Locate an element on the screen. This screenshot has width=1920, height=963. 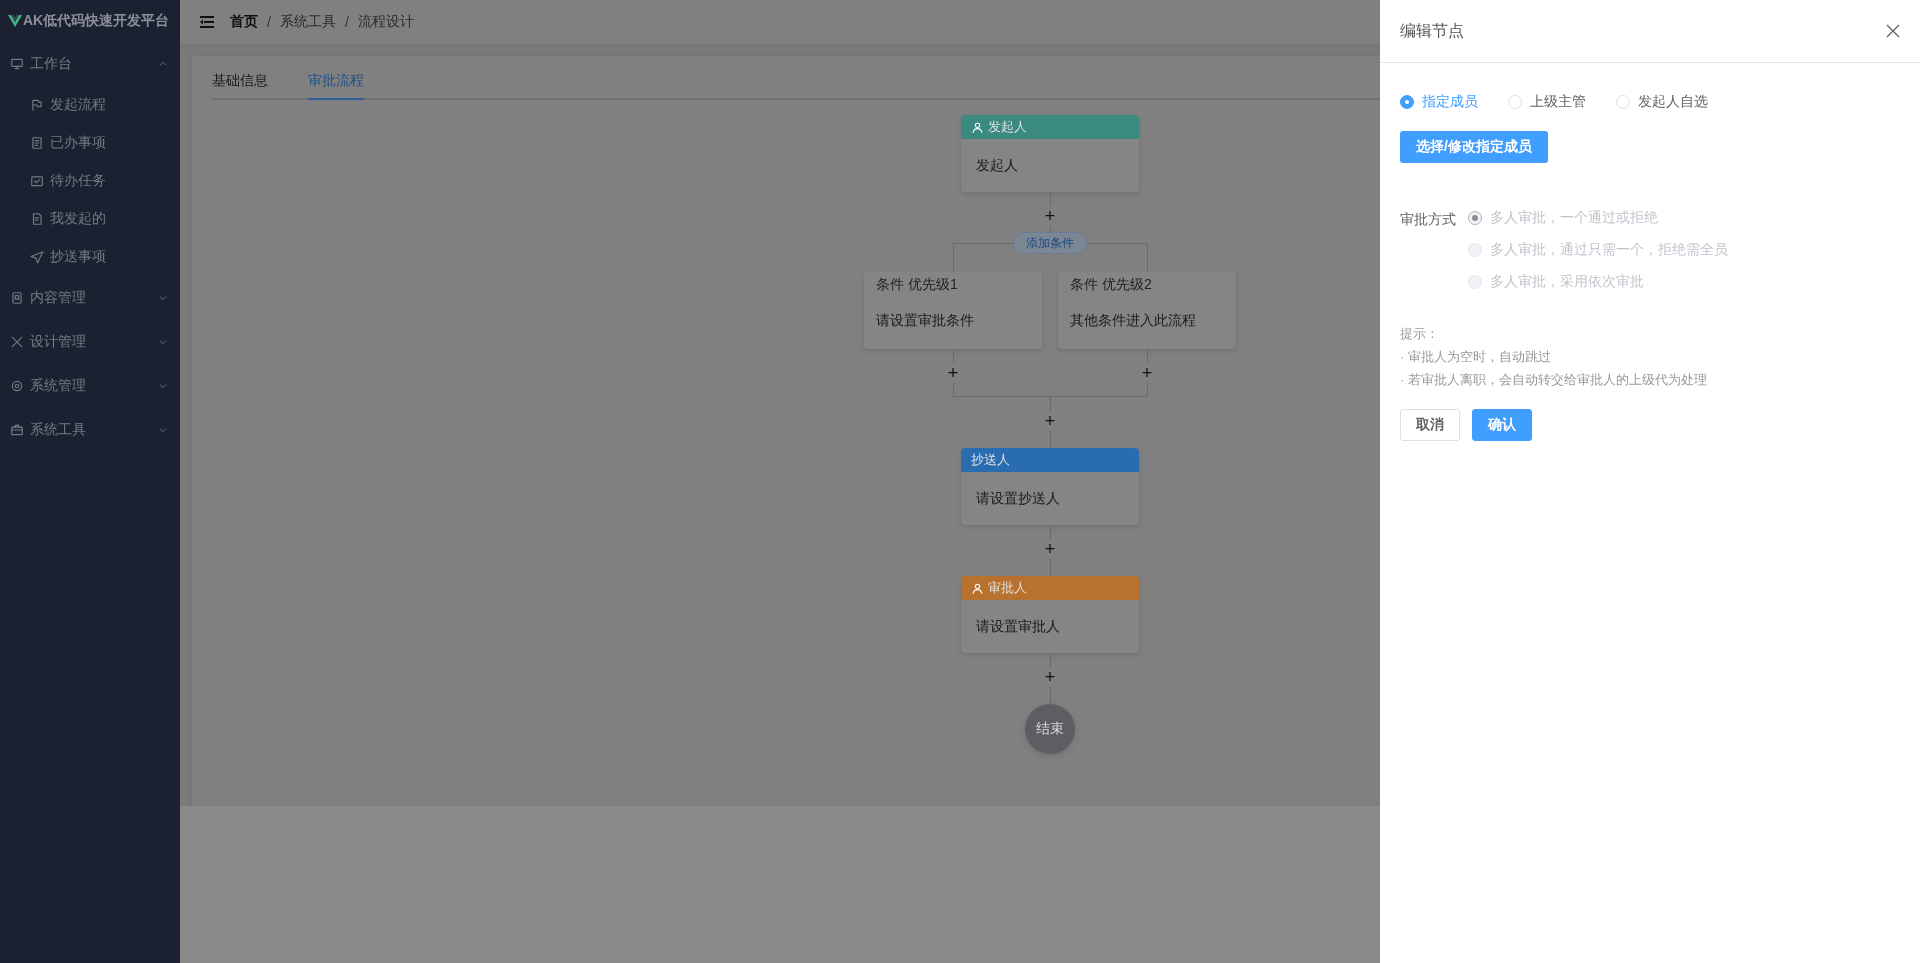
chevron-up-icon is located at coordinates (163, 64).